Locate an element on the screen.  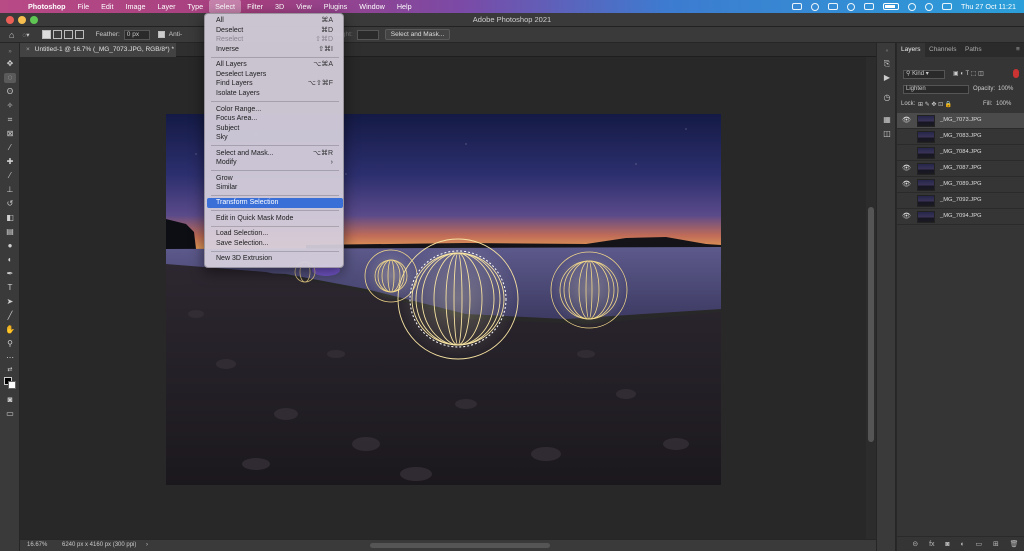
menu-item-subject: Subject is located at coordinates (275, 129).